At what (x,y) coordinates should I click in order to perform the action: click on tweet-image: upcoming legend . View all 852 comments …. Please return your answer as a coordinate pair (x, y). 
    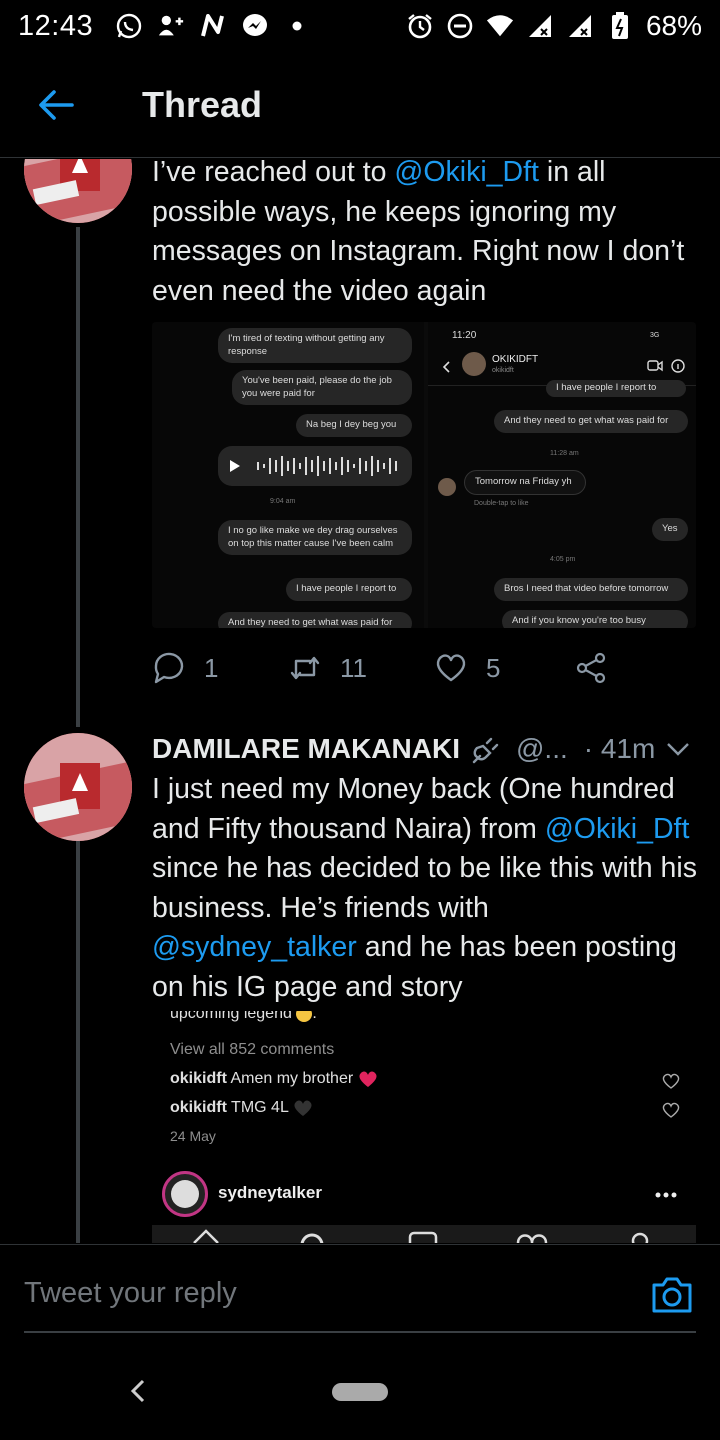
    Looking at the image, I should click on (424, 1127).